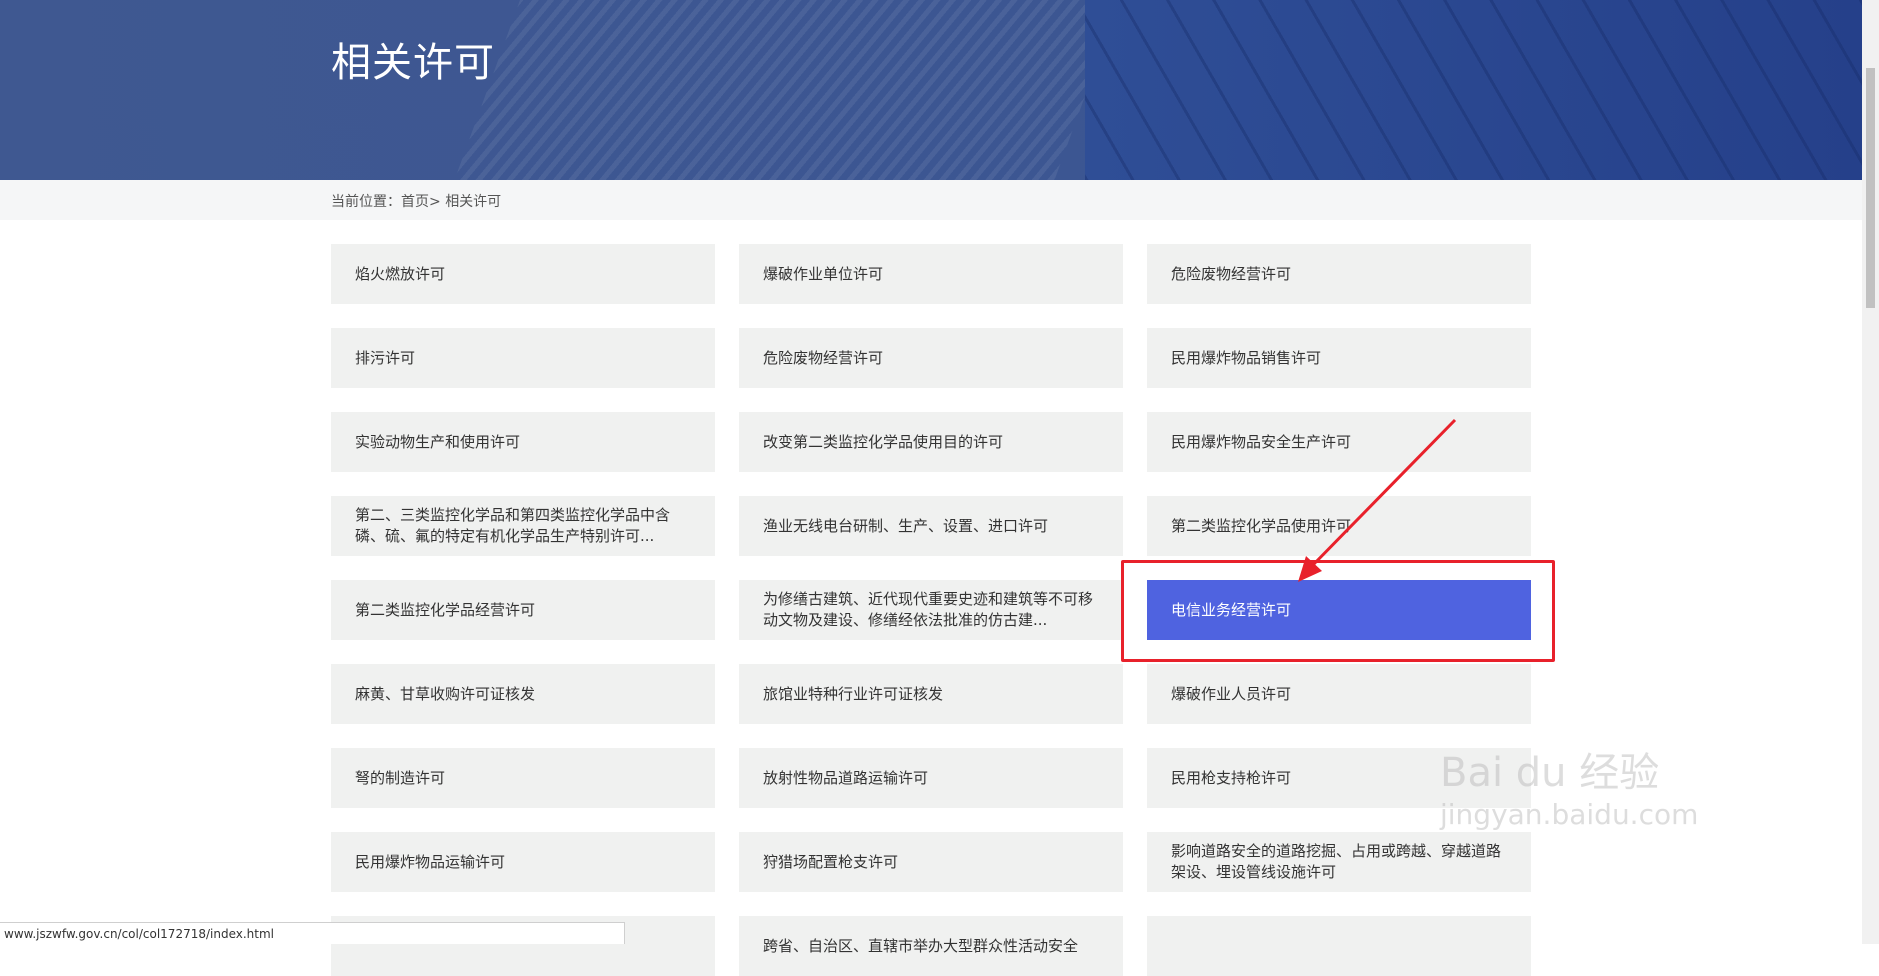  What do you see at coordinates (1870, 472) in the screenshot?
I see `vertical-scrollbar` at bounding box center [1870, 472].